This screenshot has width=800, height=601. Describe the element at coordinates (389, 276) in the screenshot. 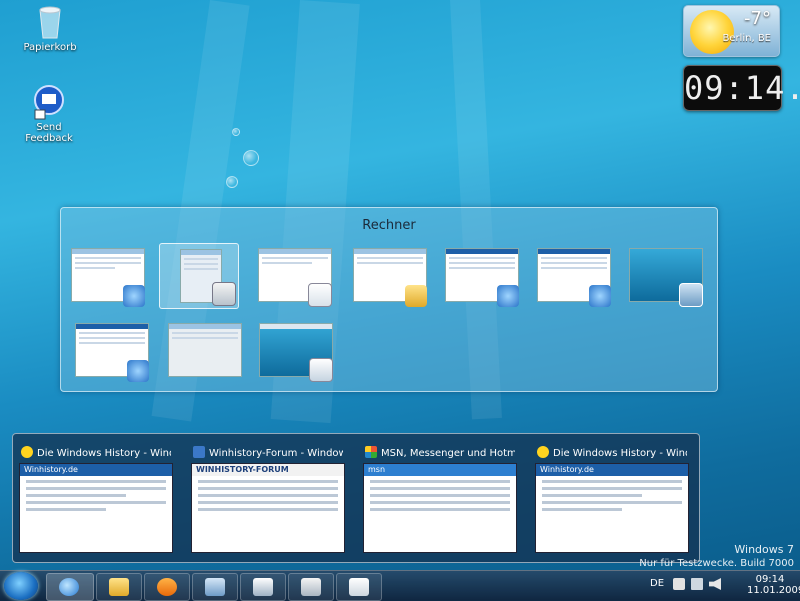

I see `switcher-thumb-explorer` at that location.